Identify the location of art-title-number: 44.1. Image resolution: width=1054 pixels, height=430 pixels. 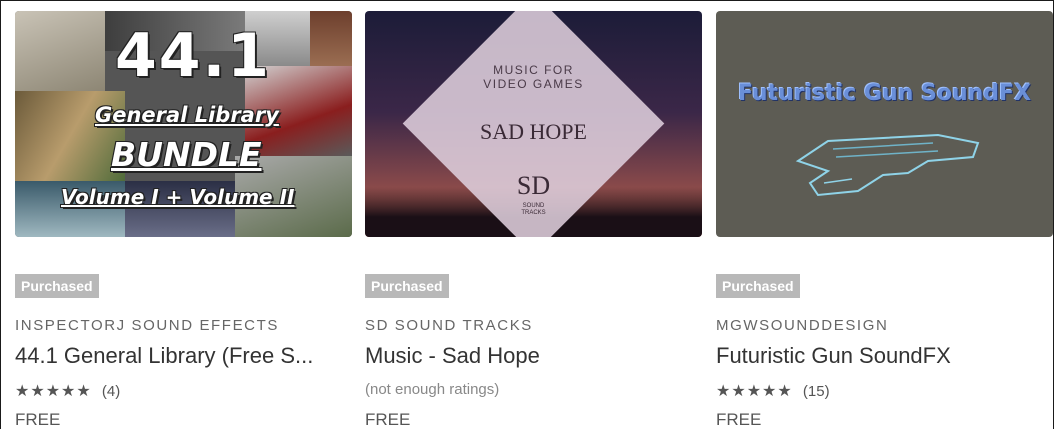
(193, 56).